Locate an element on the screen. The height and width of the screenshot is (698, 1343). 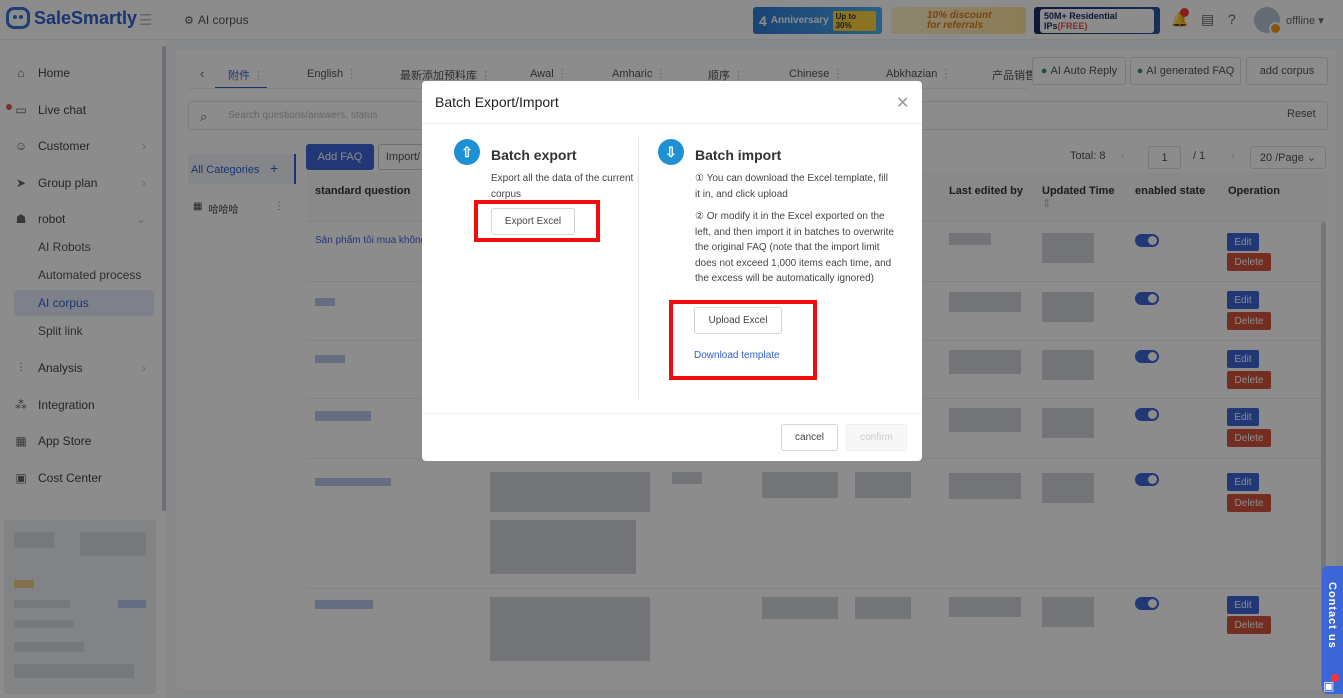
confirm-label: confirm is located at coordinates (876, 437).